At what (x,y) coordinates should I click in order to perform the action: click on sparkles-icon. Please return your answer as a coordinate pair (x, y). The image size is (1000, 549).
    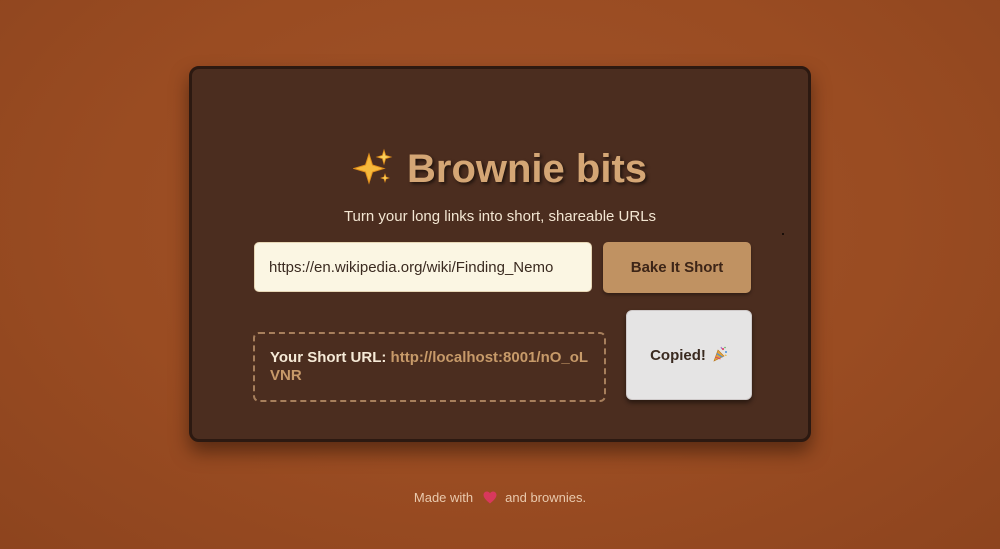
    Looking at the image, I should click on (372, 166).